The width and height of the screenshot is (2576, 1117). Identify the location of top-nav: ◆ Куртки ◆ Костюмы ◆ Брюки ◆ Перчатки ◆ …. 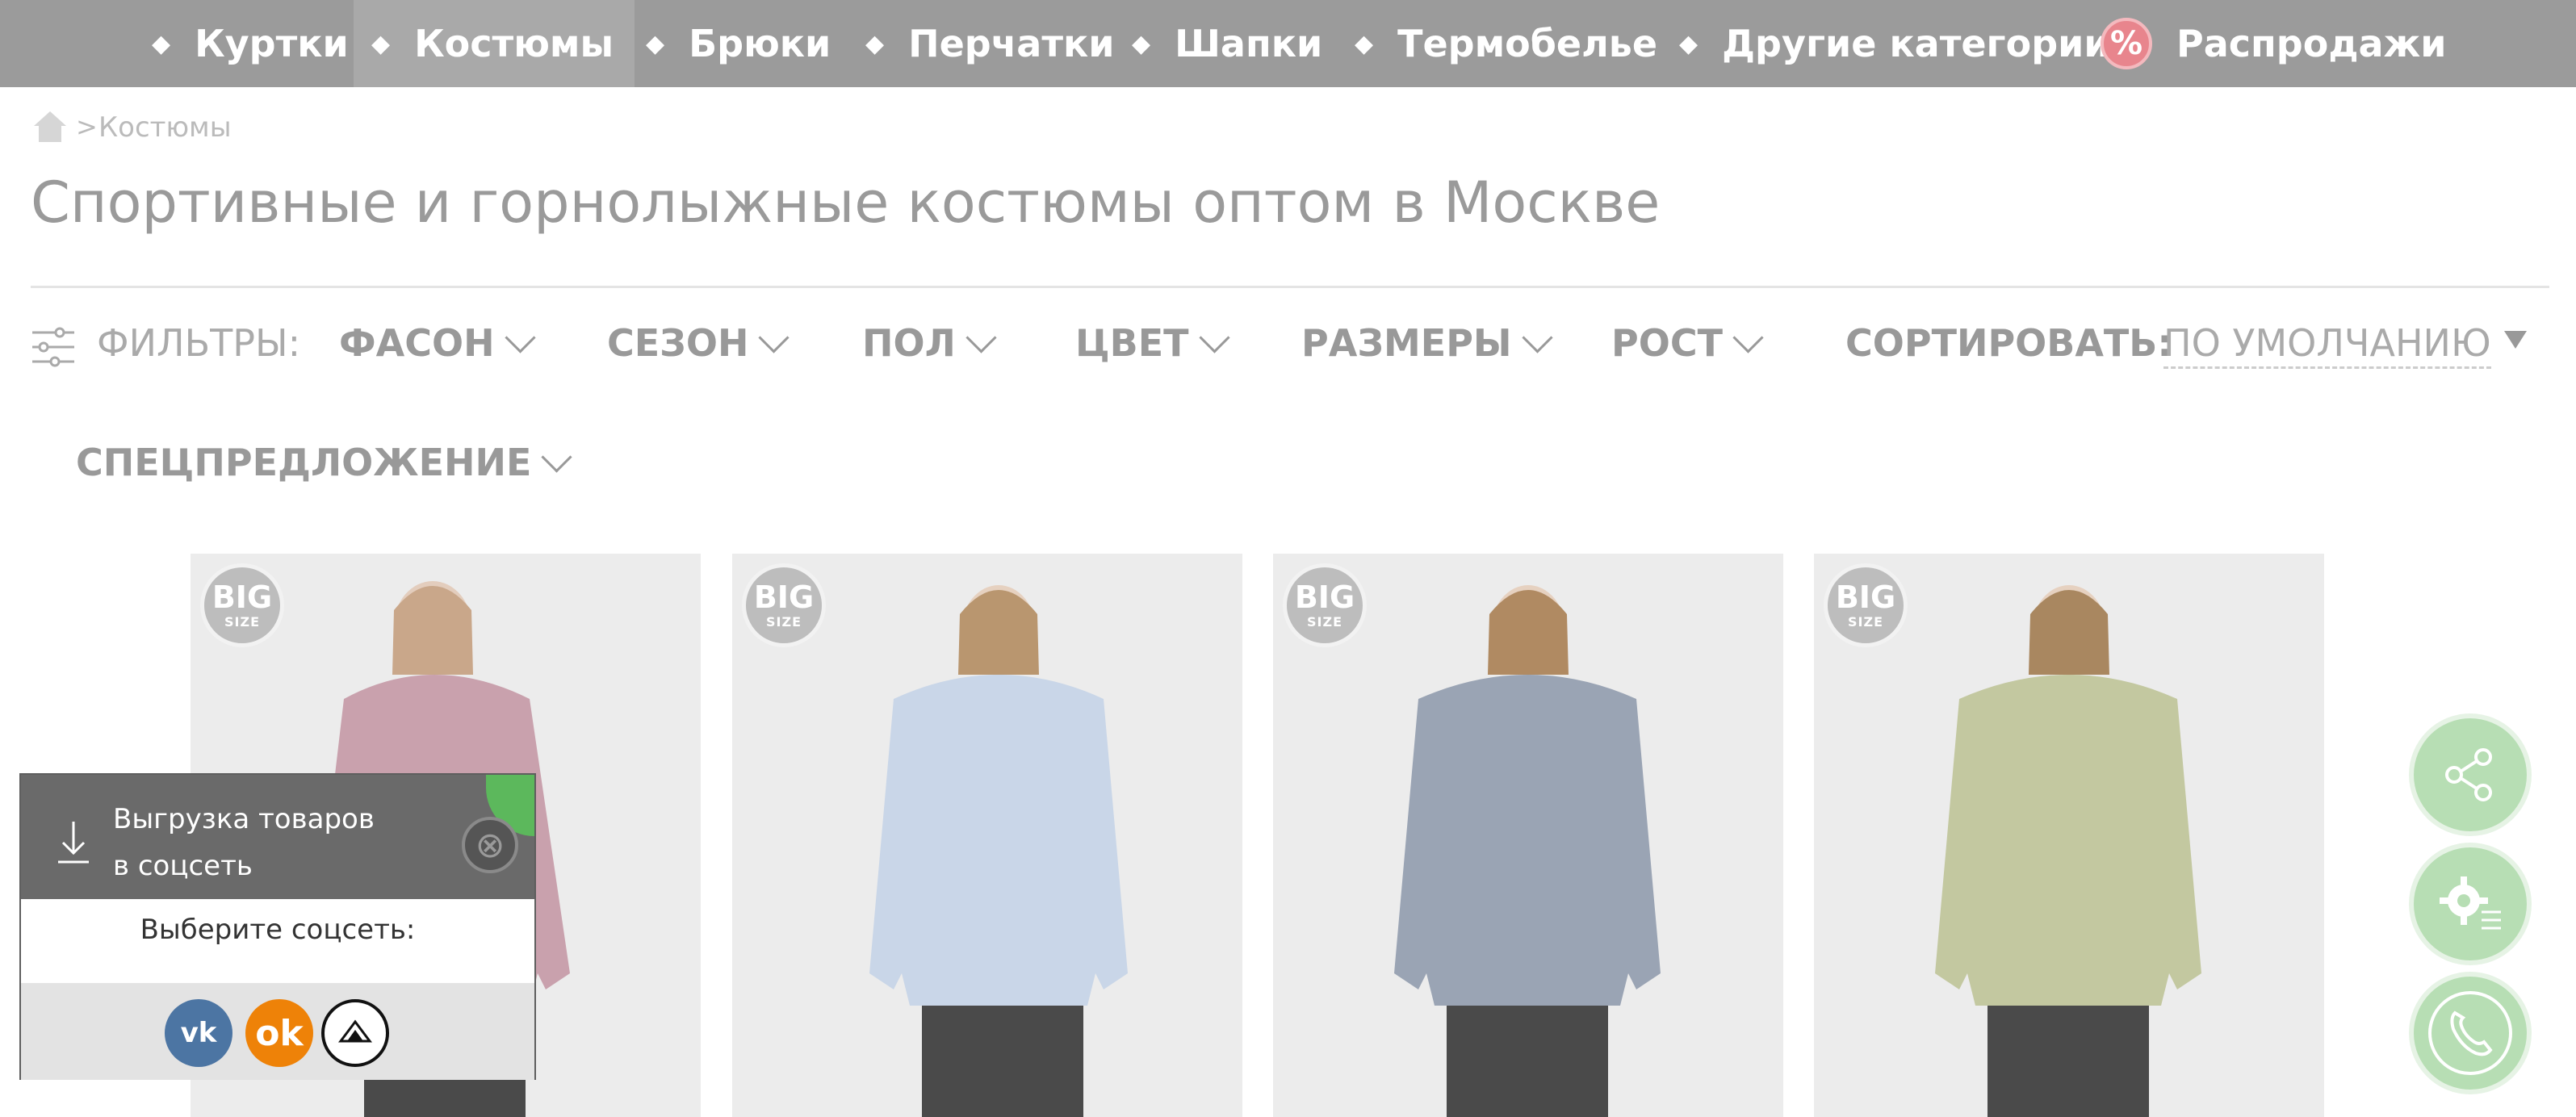
(1288, 43).